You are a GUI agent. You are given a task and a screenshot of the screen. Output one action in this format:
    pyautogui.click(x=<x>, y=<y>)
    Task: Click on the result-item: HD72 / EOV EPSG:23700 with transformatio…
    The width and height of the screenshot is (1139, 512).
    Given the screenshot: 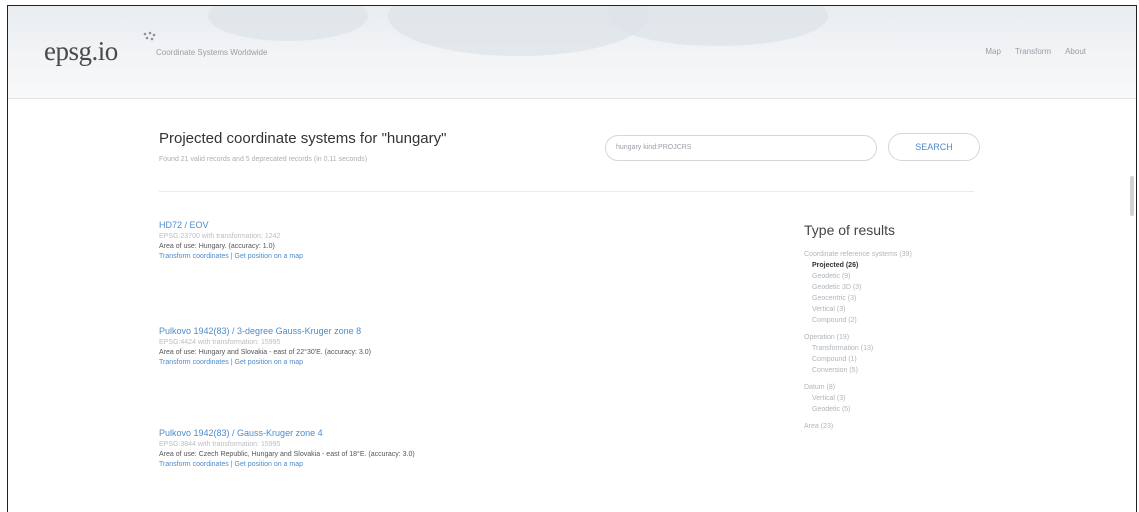 What is the action you would take?
    pyautogui.click(x=231, y=240)
    